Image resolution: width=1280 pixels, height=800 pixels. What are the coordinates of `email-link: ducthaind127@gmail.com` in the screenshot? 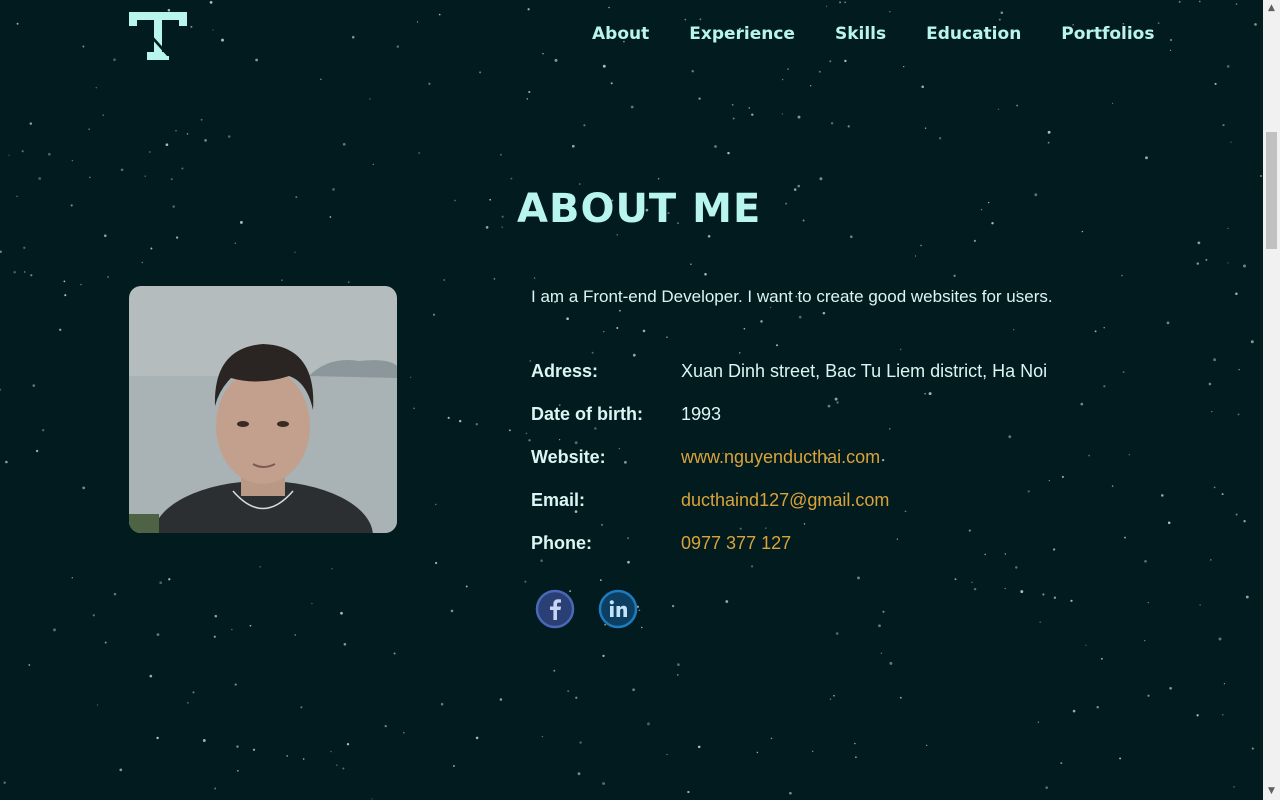 It's located at (785, 500).